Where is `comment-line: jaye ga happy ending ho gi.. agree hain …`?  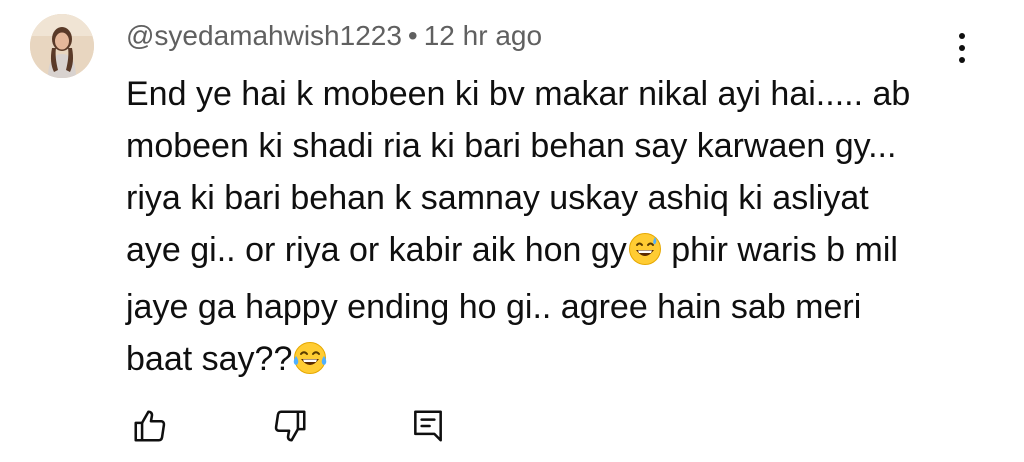
comment-line: jaye ga happy ending ho gi.. agree hain … is located at coordinates (494, 307).